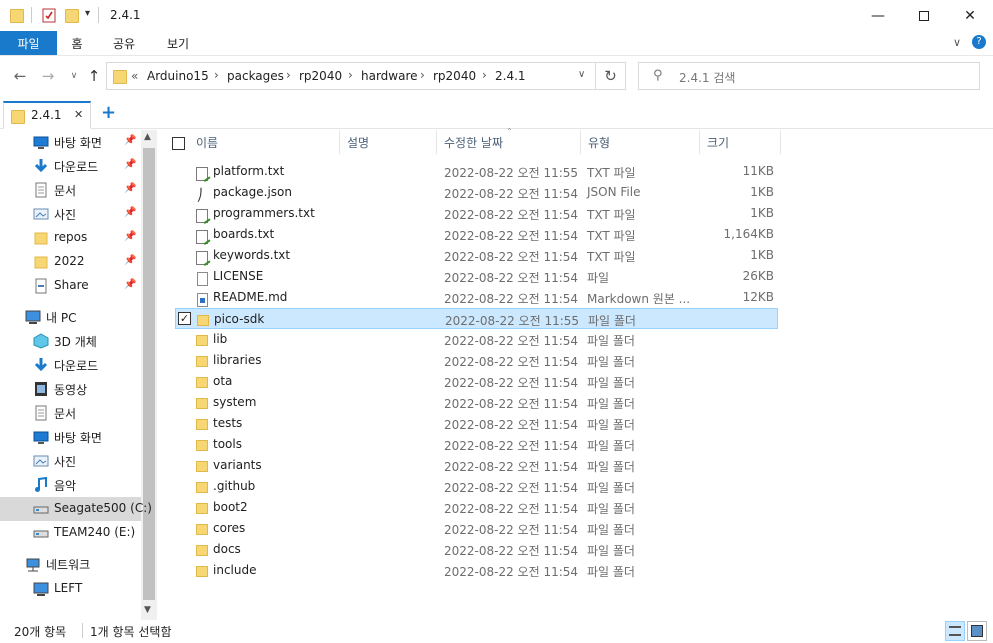 Image resolution: width=993 pixels, height=643 pixels. What do you see at coordinates (476, 423) in the screenshot?
I see `file-row: tests 2022-08-22 오전 11:54 파일 폴더` at bounding box center [476, 423].